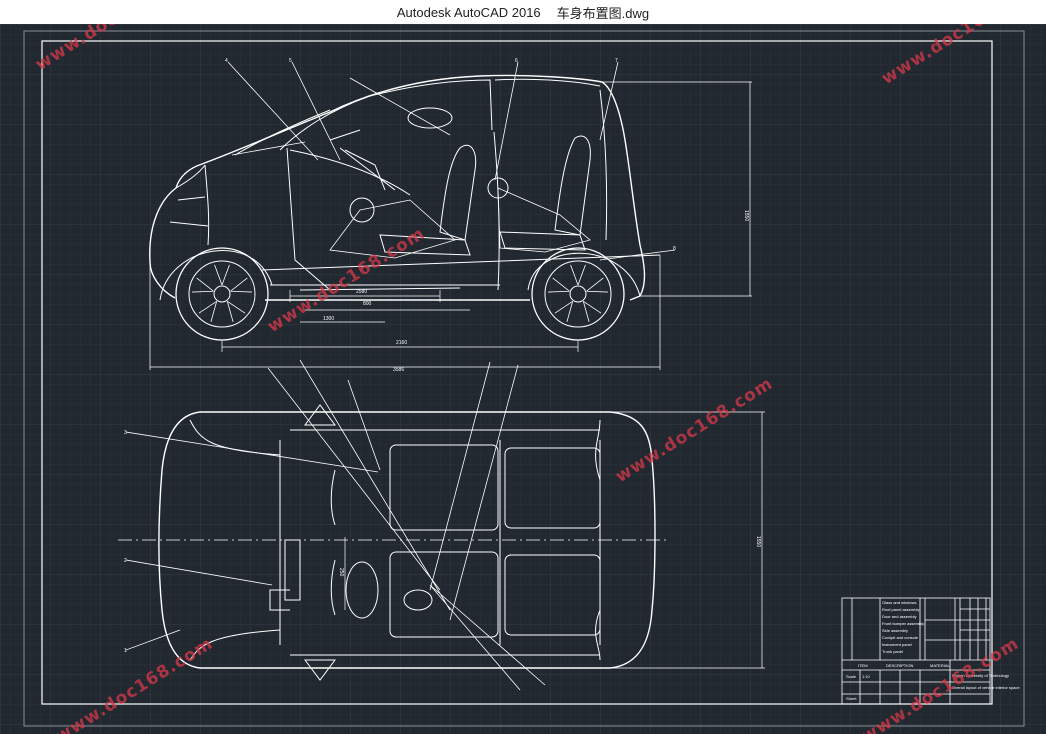 Image resolution: width=1046 pixels, height=734 pixels. Describe the element at coordinates (895, 630) in the screenshot. I see `title-row: Side assembly` at that location.